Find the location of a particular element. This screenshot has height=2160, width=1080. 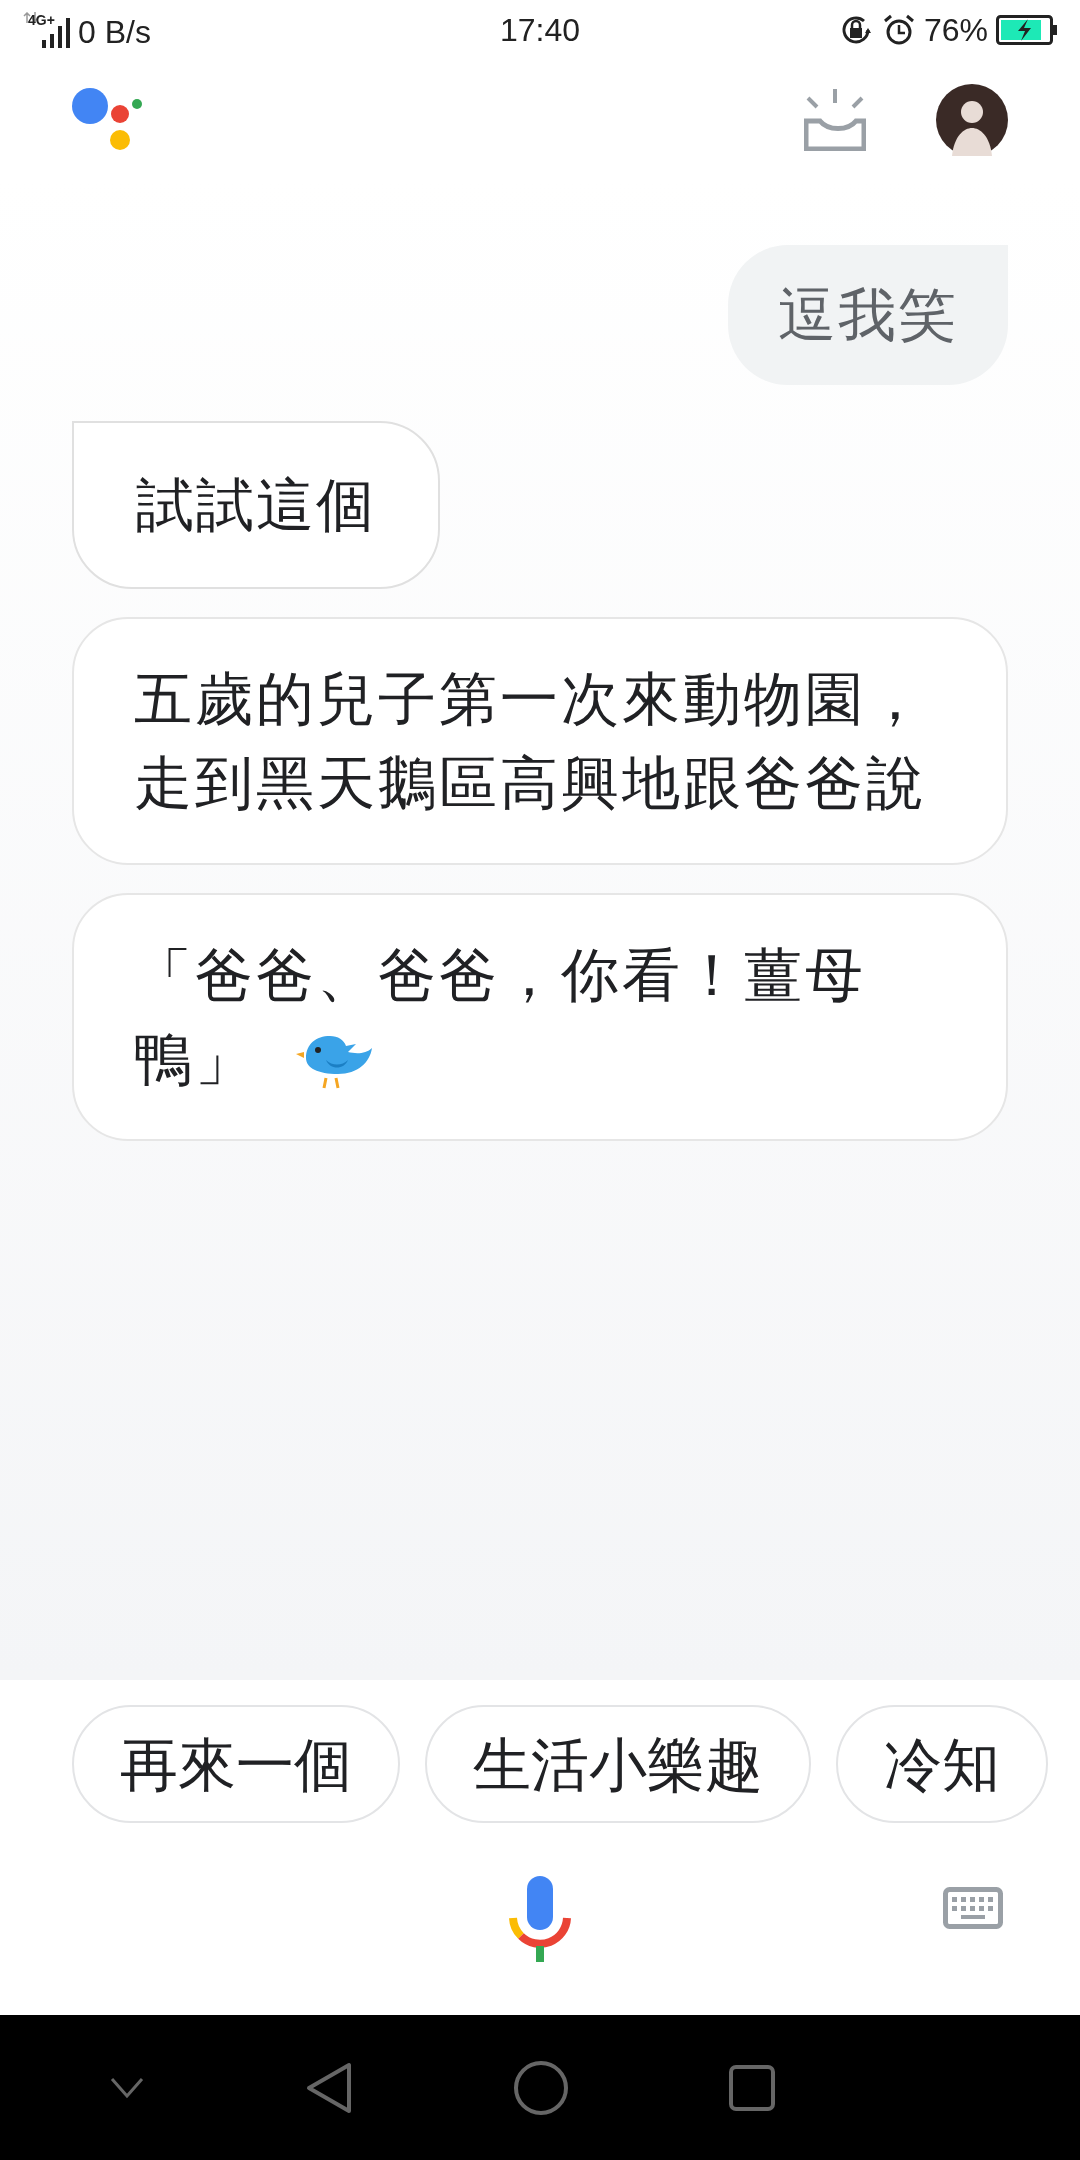

recents-icon is located at coordinates (752, 2087).